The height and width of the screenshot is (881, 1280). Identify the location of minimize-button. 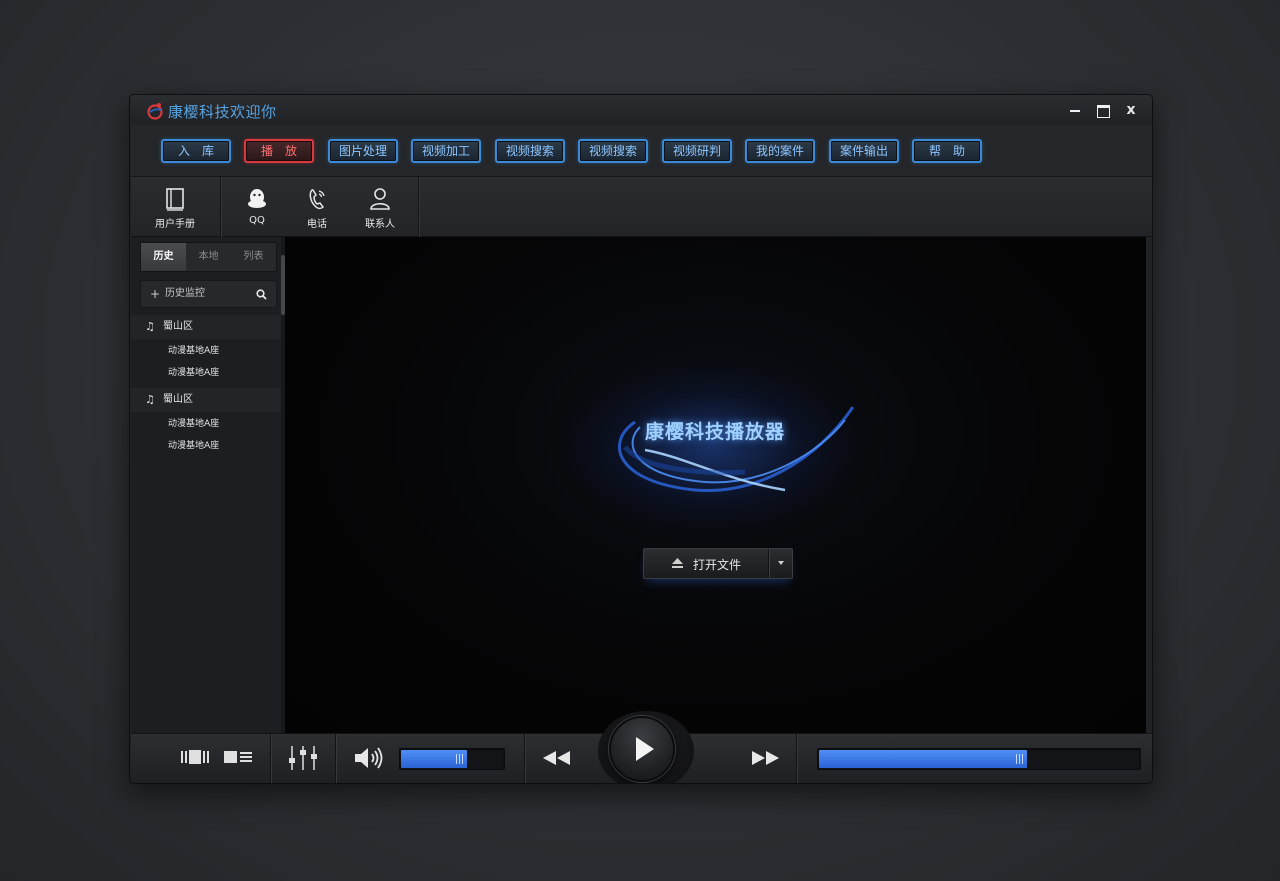
(1075, 110).